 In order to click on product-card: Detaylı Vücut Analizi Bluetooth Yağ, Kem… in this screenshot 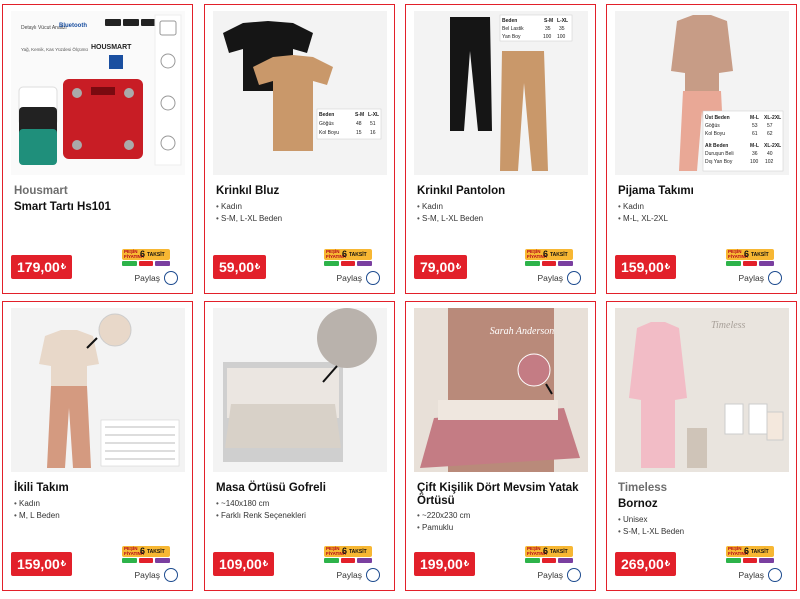, I will do `click(97, 149)`.